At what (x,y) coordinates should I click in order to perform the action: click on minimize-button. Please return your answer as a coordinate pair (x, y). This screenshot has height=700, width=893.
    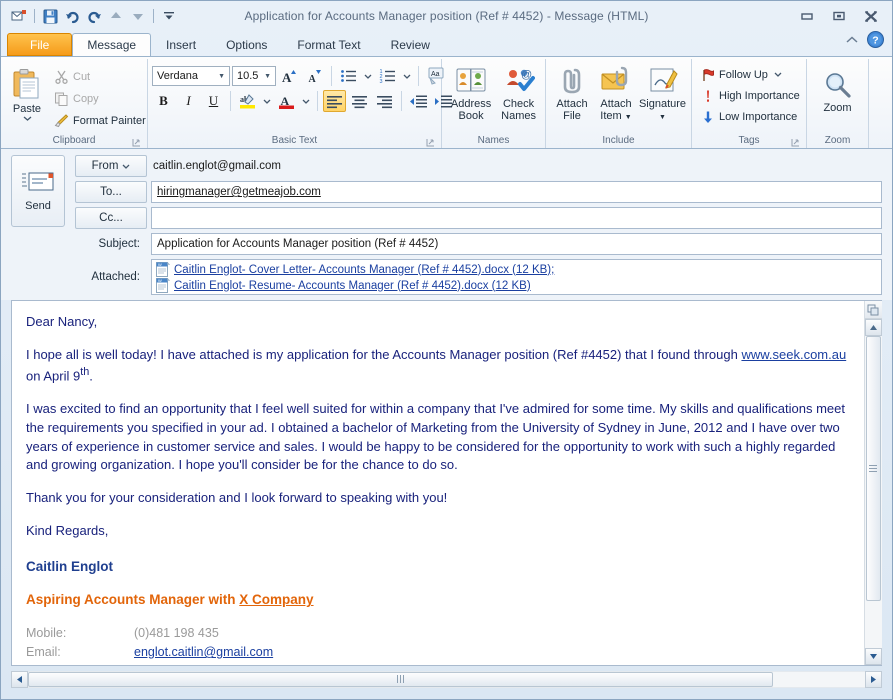
    Looking at the image, I should click on (807, 16).